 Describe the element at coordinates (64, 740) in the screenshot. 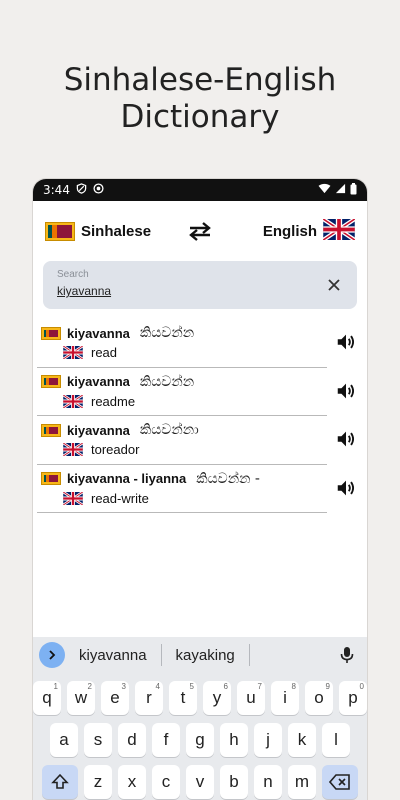

I see `key-a: a` at that location.